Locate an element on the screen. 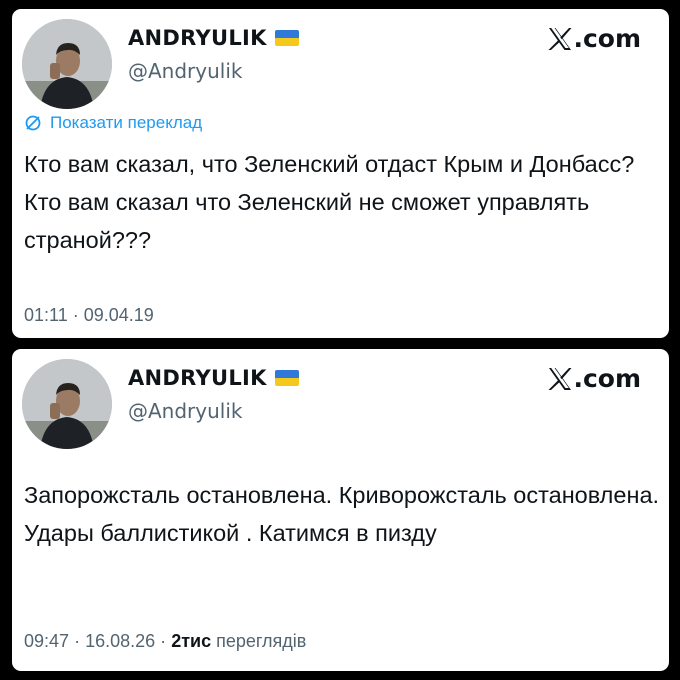 The height and width of the screenshot is (680, 680). views-count: 2тис is located at coordinates (191, 641).